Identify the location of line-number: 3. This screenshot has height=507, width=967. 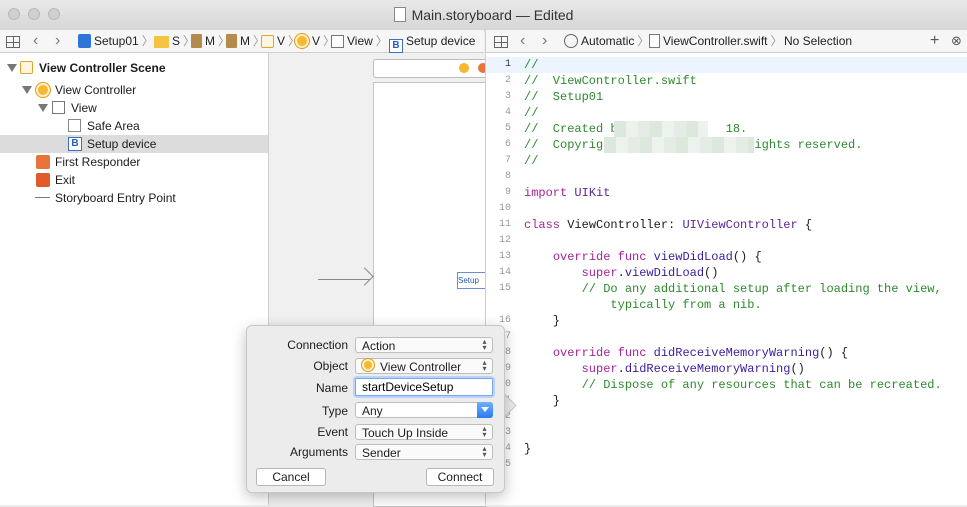
(507, 96).